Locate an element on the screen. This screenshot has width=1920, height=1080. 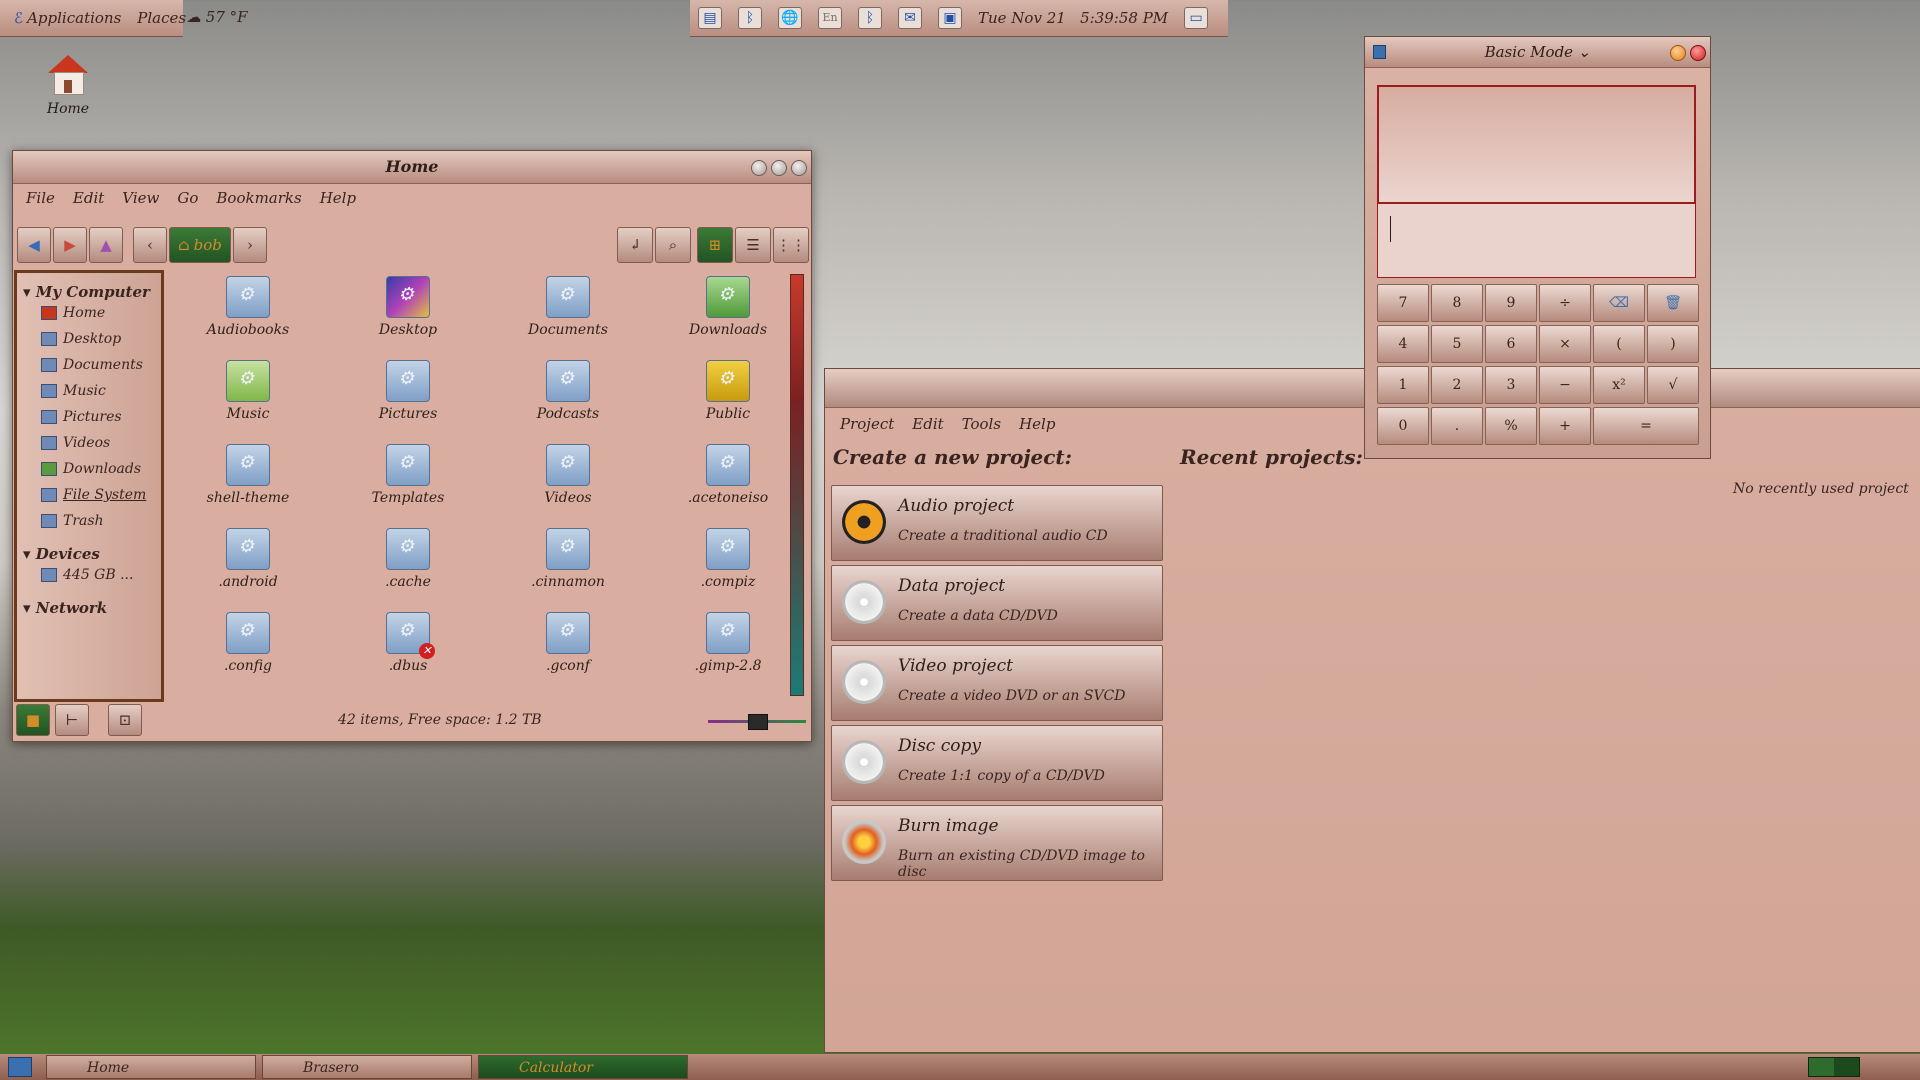
keyboard-layout-icon: En is located at coordinates (830, 18).